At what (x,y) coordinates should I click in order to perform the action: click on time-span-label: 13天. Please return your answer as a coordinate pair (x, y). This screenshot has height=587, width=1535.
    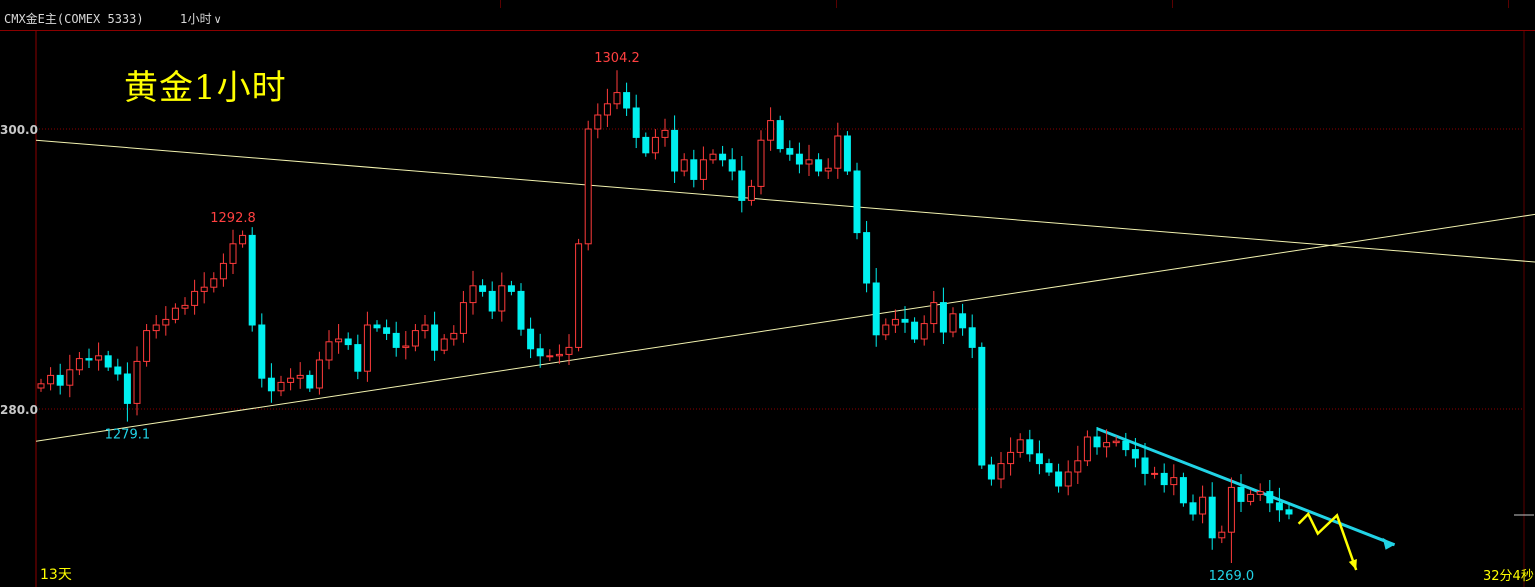
    Looking at the image, I should click on (56, 575).